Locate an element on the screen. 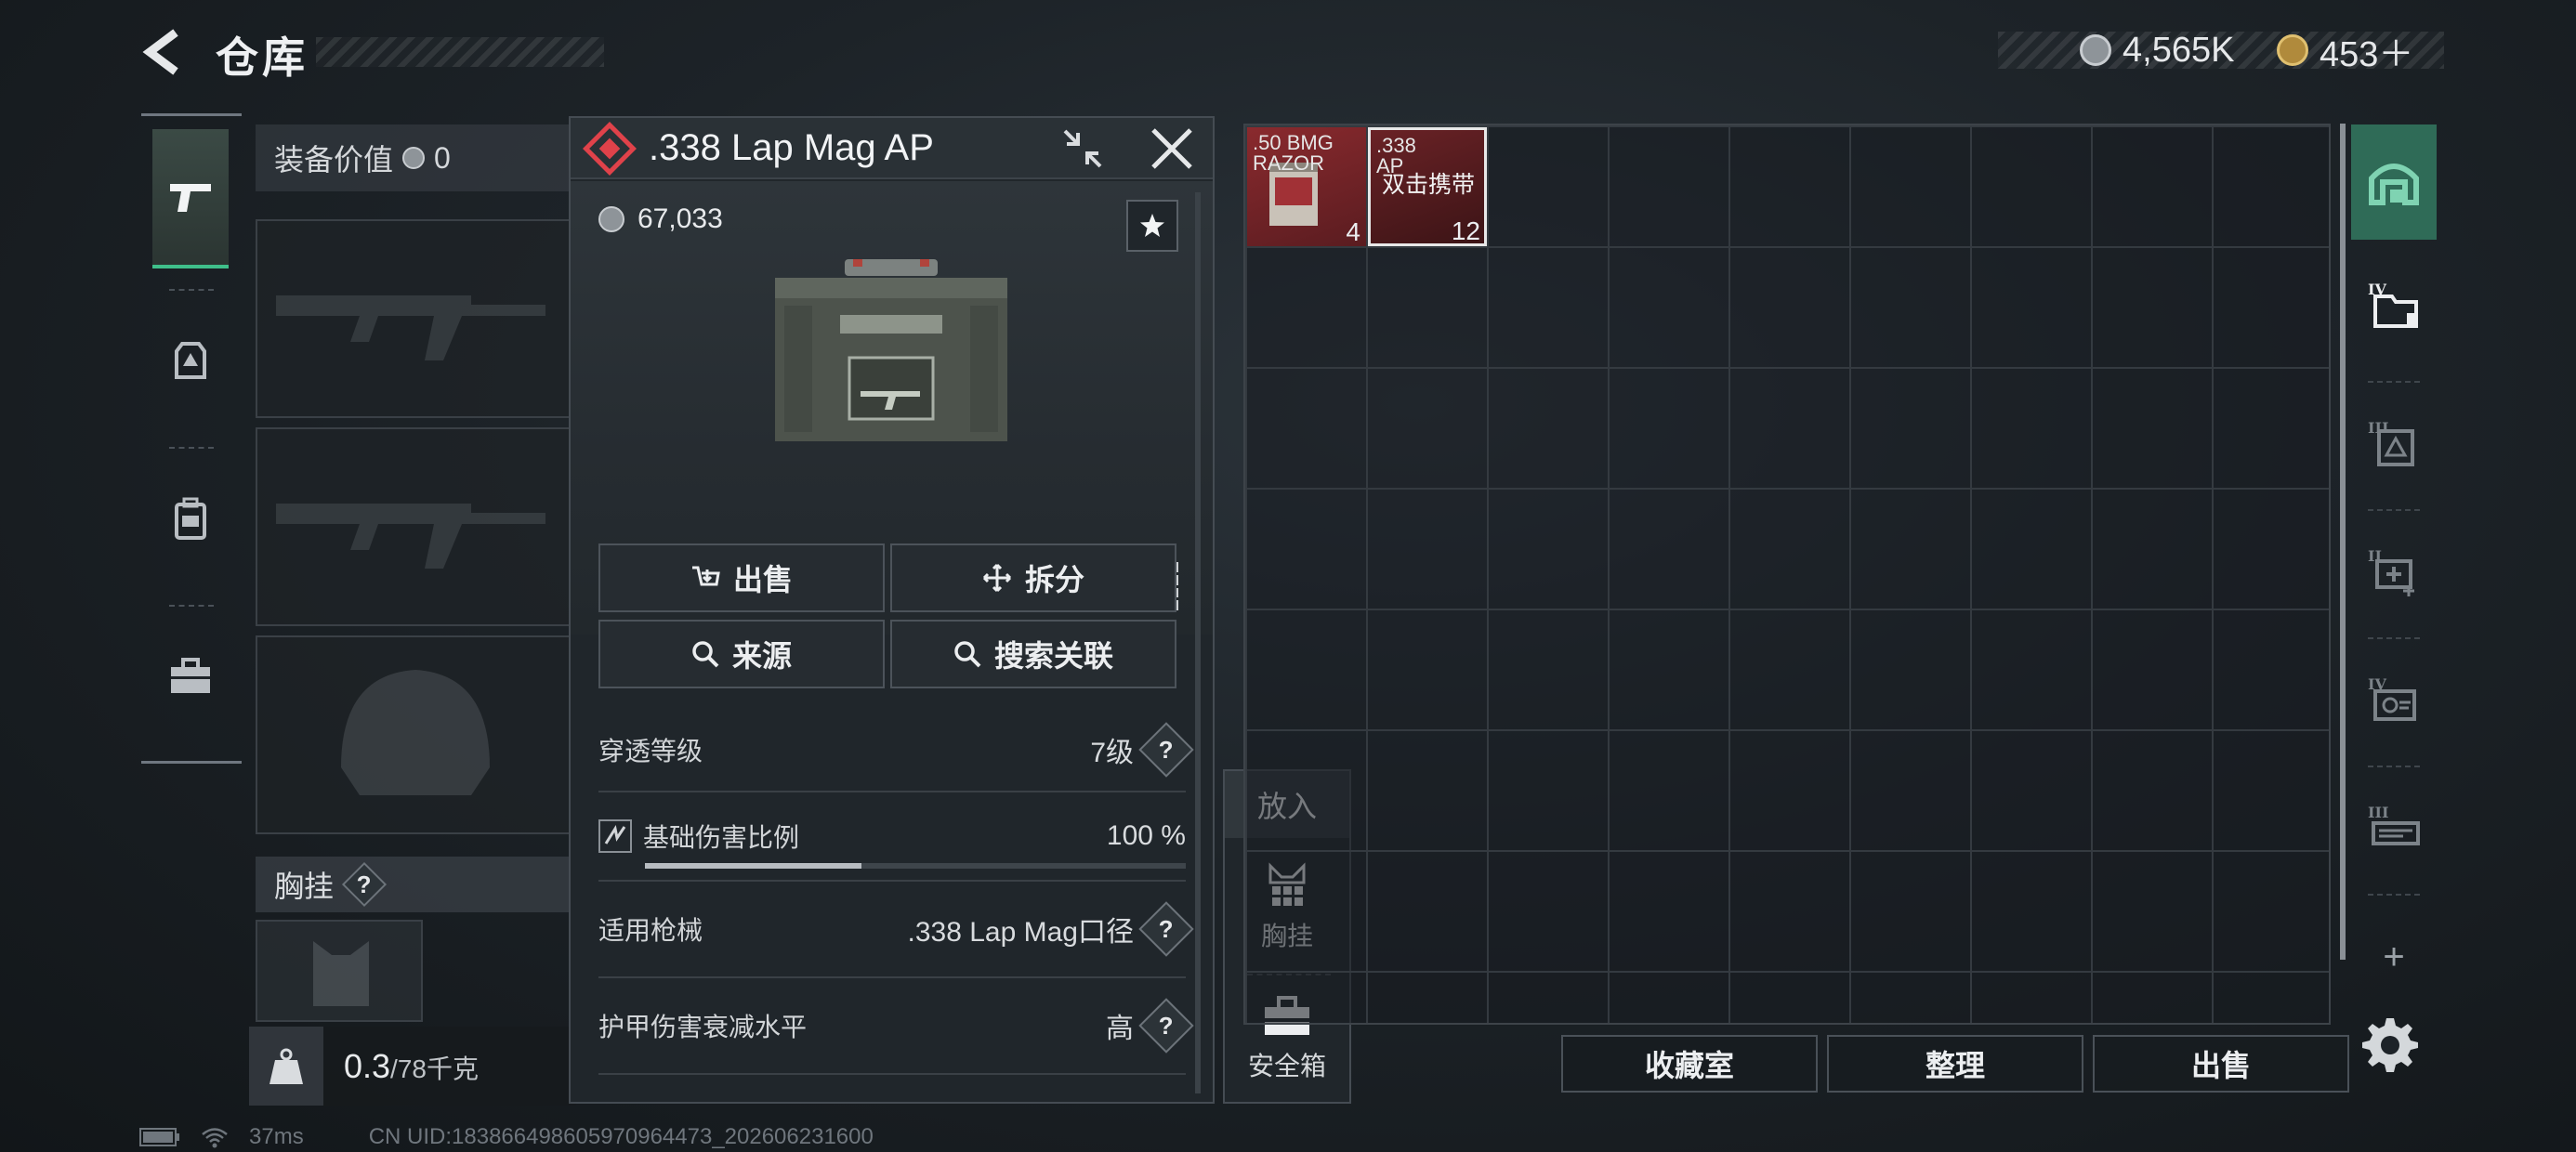 The height and width of the screenshot is (1152, 2576). helmet-slot is located at coordinates (416, 734).